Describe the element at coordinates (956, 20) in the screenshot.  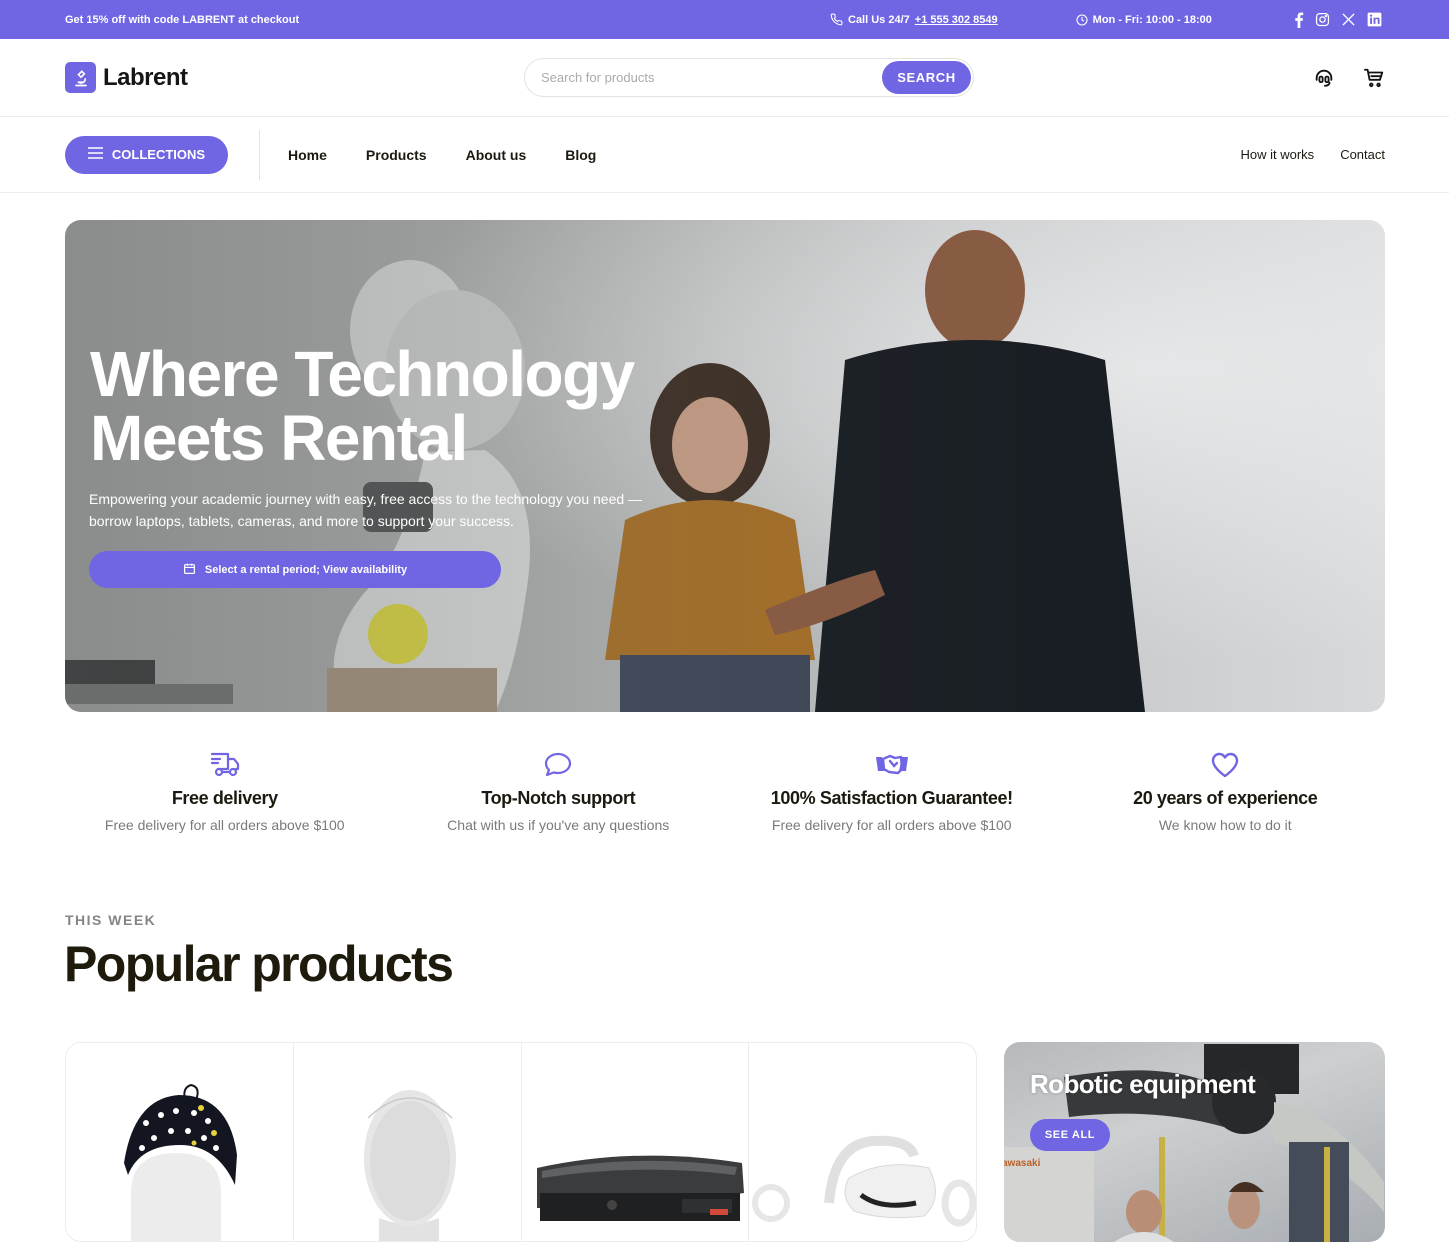
I see `phone-link: +1 555 302 8549` at that location.